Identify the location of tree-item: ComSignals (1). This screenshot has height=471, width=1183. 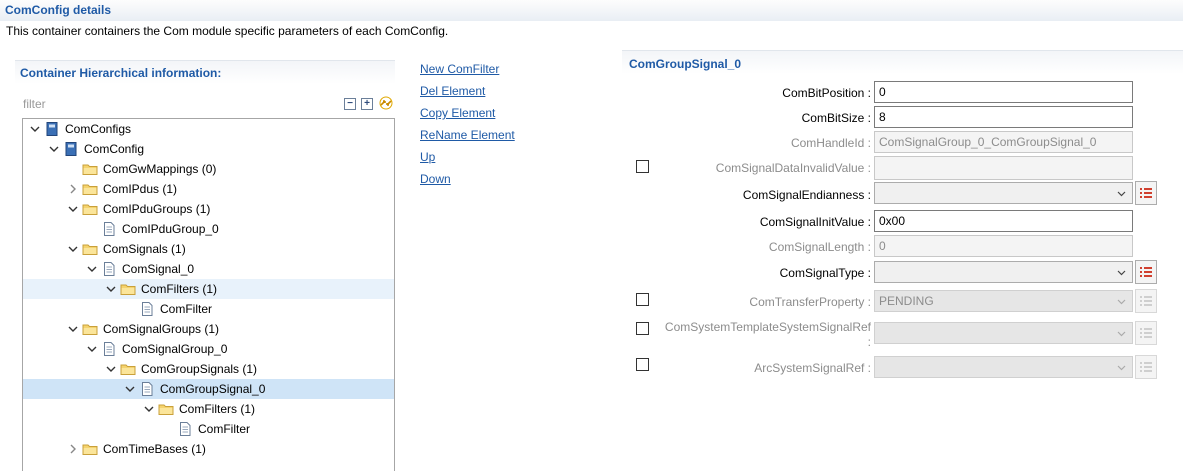
(208, 249).